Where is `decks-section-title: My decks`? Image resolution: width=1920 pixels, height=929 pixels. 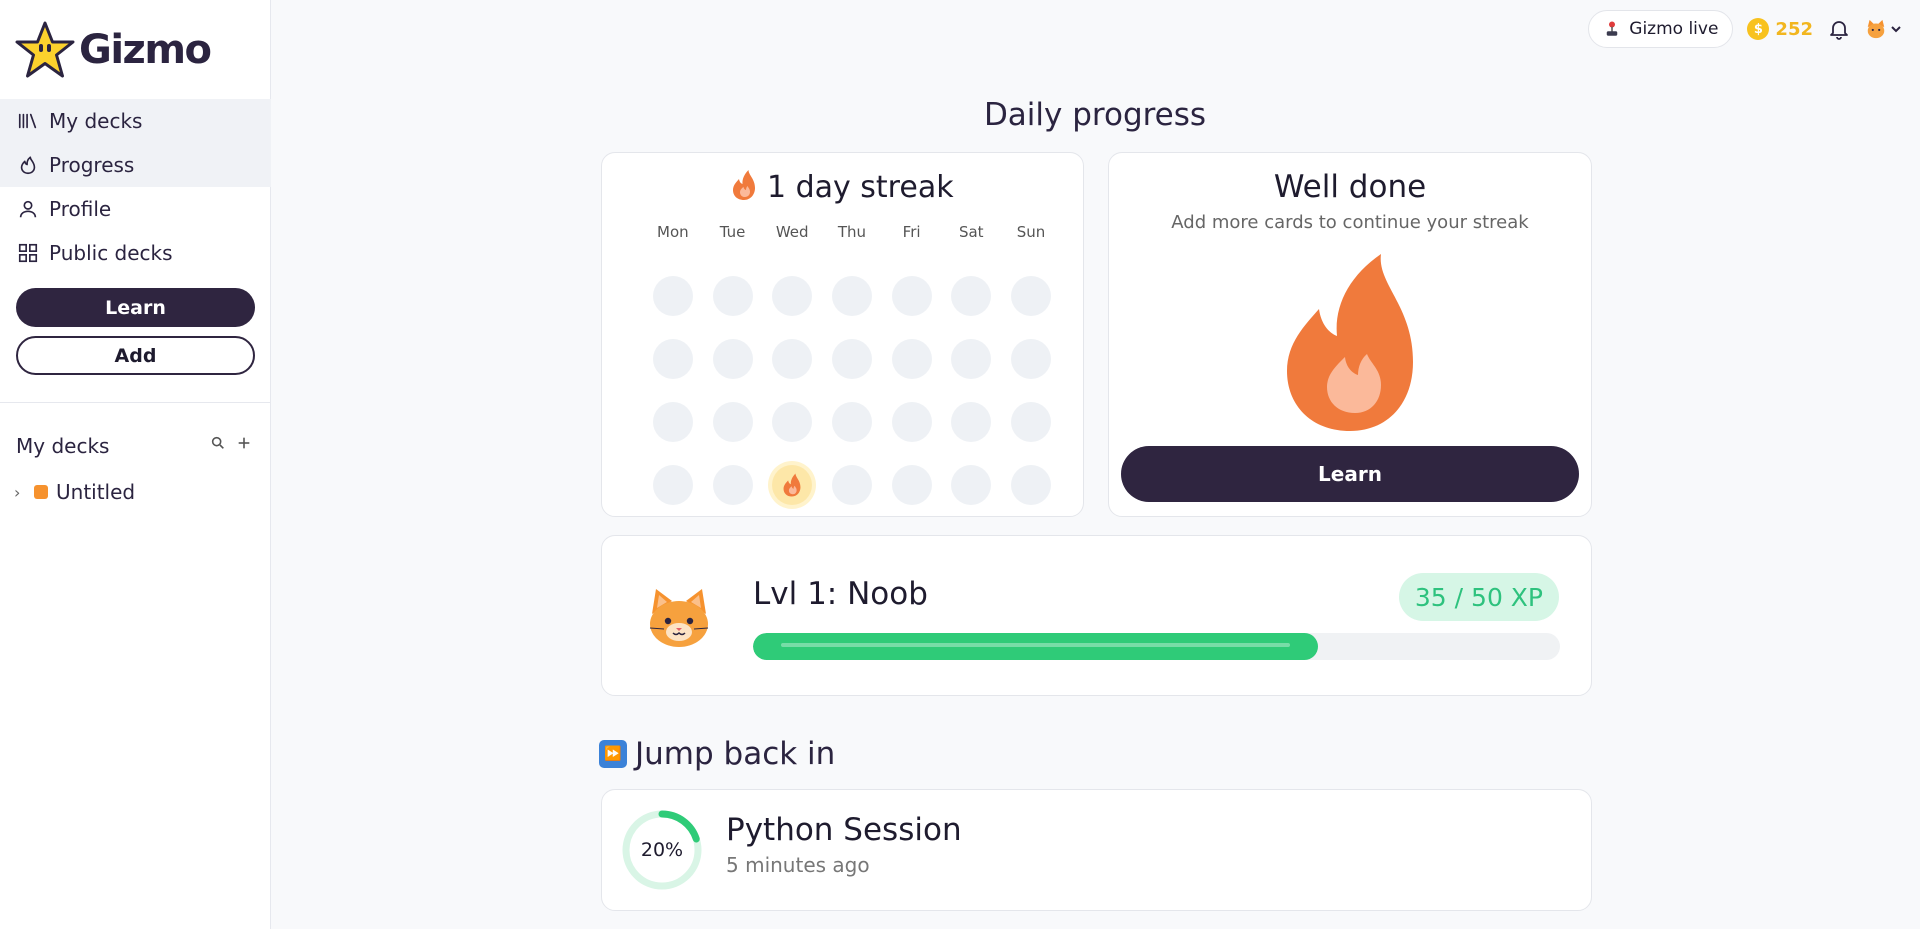
decks-section-title: My decks is located at coordinates (63, 446).